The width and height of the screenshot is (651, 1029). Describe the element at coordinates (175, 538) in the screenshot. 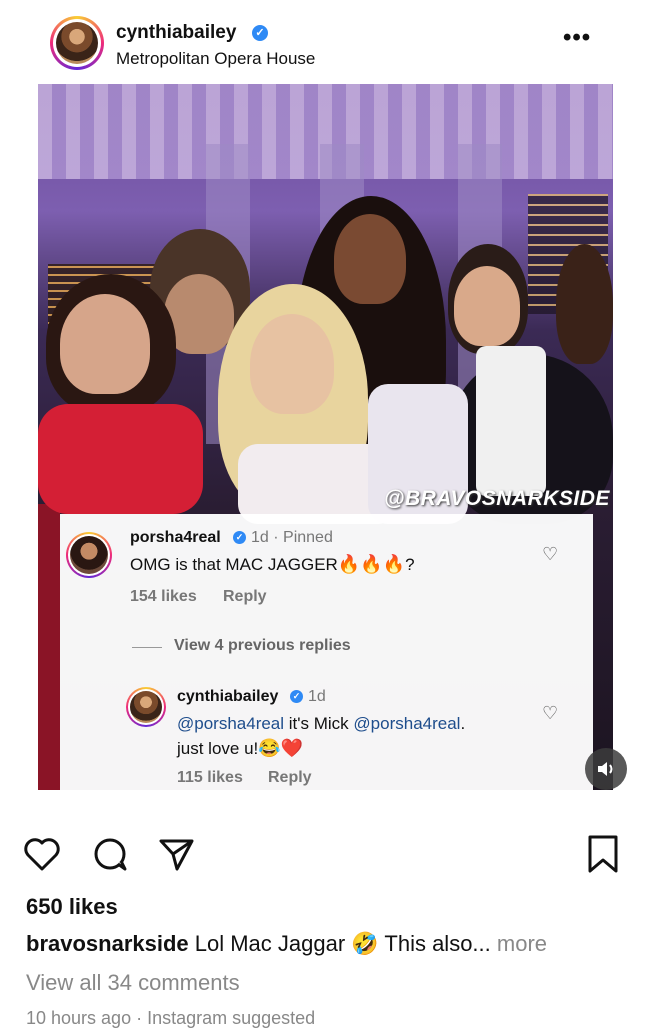

I see `comment-username: porsha4real` at that location.